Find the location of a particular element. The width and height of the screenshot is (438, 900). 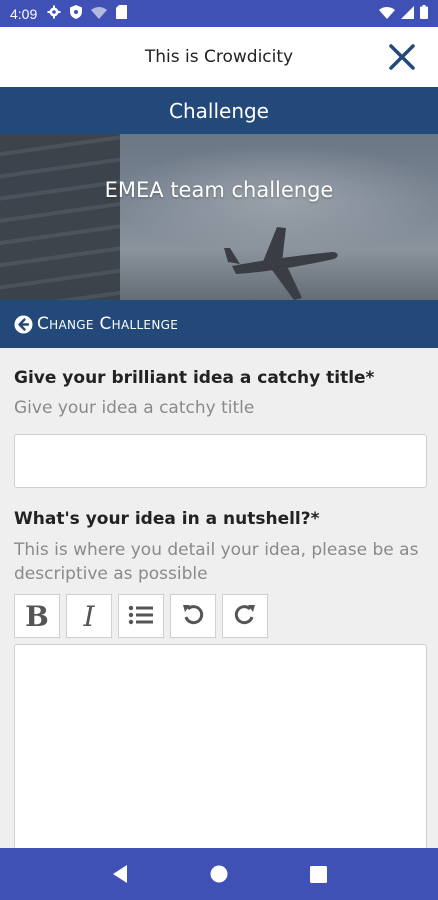

banner-title: EMEA team challenge is located at coordinates (219, 190).